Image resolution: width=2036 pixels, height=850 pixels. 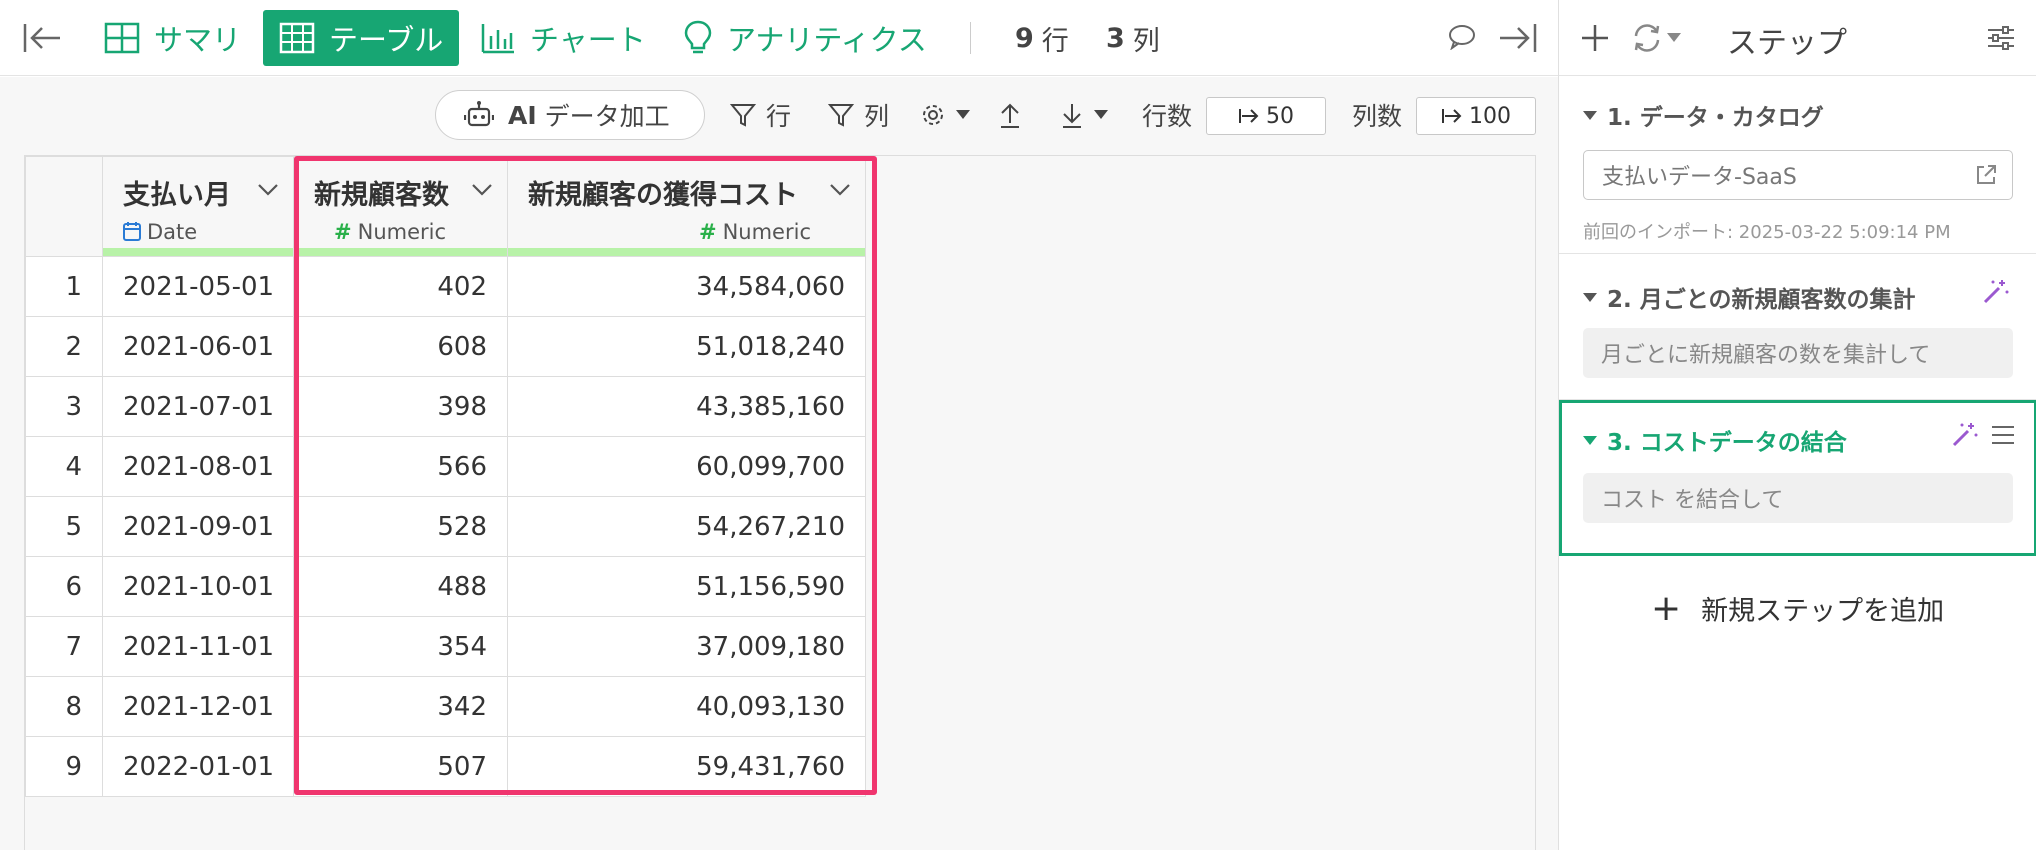 I want to click on column-count: 3 列, so click(x=1133, y=38).